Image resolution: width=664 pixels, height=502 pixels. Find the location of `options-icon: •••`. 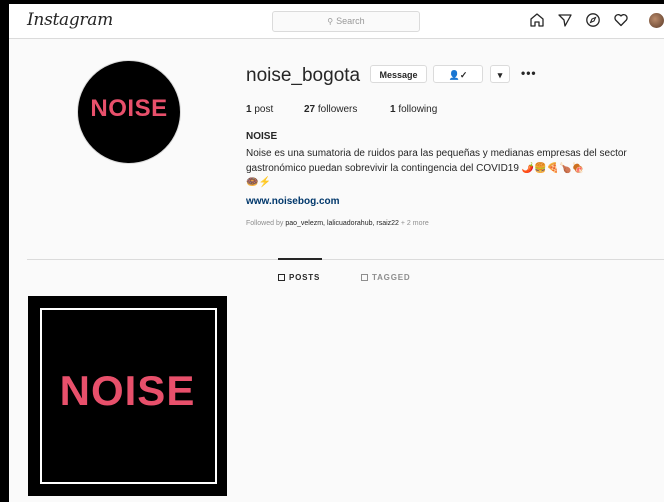

options-icon: ••• is located at coordinates (529, 73).